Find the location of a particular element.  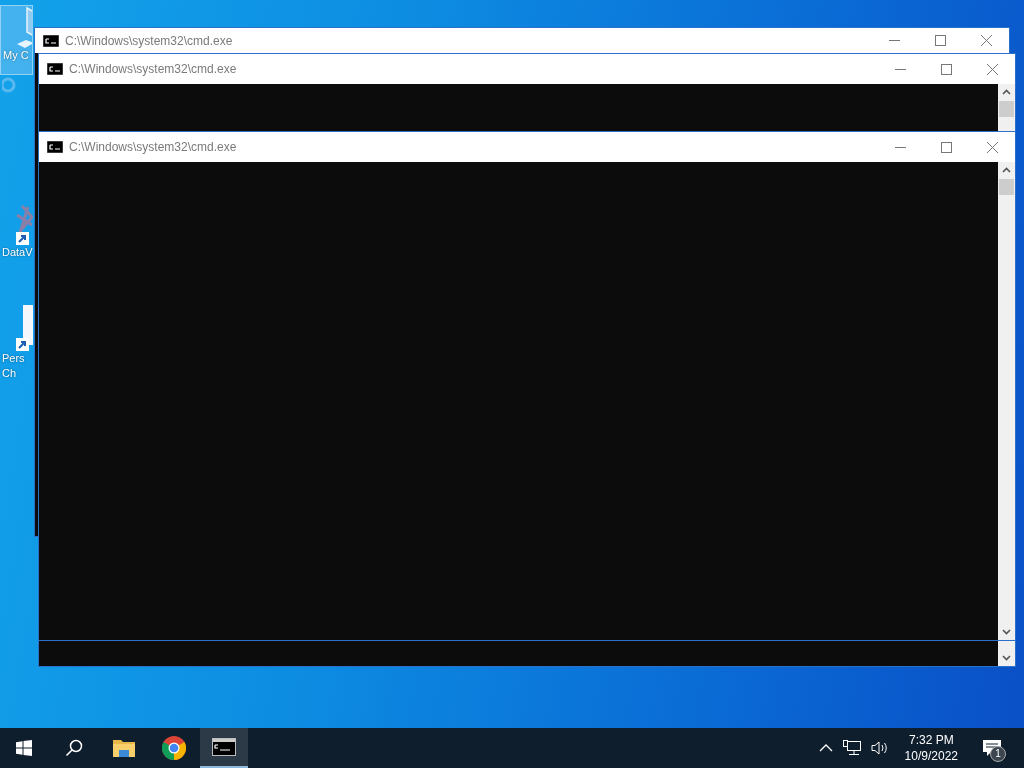

icon-label: Ch is located at coordinates (9, 373).